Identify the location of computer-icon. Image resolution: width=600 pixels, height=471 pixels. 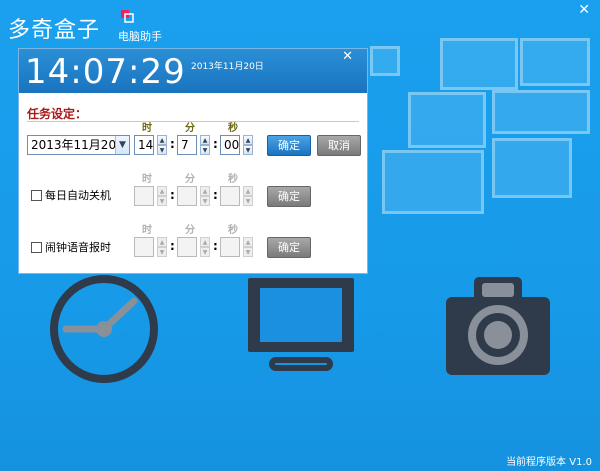
(301, 327).